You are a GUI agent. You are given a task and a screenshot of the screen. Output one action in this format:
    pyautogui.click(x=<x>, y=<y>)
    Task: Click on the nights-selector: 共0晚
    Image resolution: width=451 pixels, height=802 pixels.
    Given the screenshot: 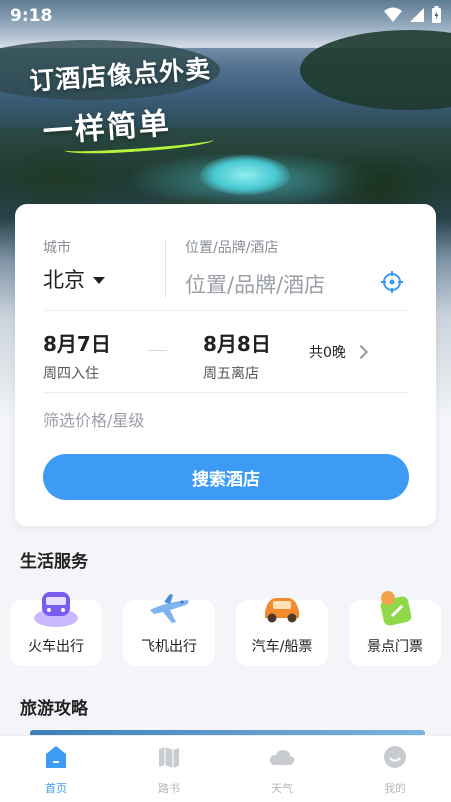 What is the action you would take?
    pyautogui.click(x=338, y=352)
    